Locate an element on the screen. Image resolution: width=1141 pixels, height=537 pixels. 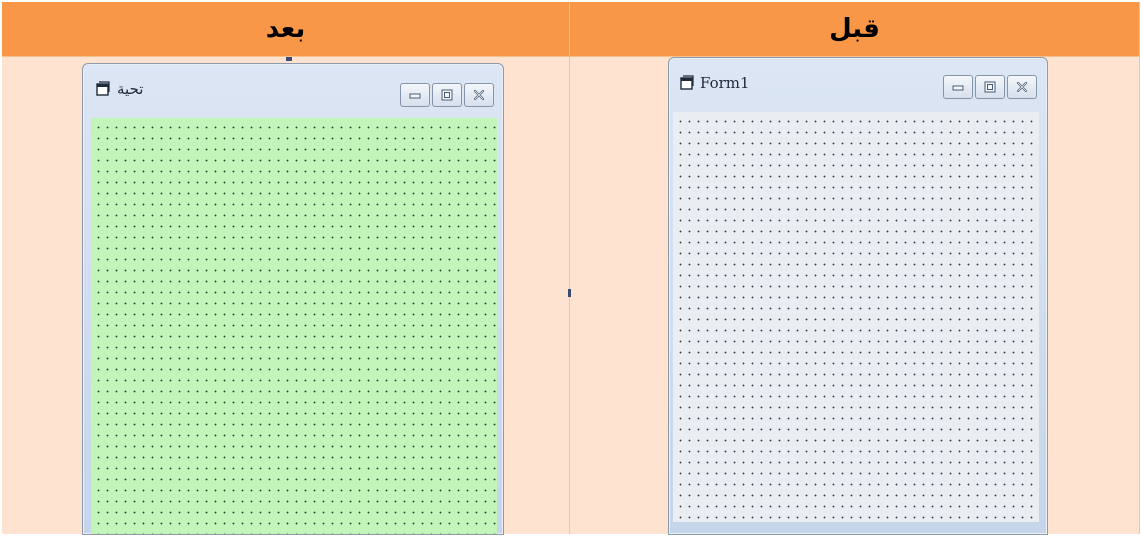
header-after: بعد is located at coordinates (286, 29).